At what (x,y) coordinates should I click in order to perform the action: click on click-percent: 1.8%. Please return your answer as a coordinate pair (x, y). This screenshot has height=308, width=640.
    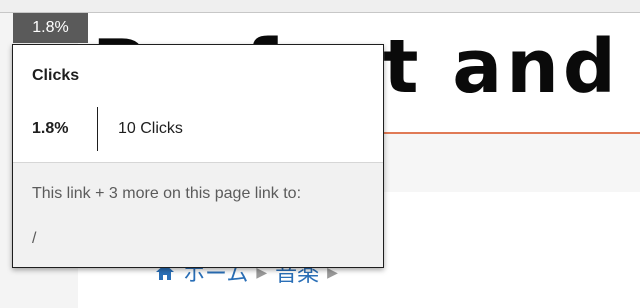
    Looking at the image, I should click on (50, 128).